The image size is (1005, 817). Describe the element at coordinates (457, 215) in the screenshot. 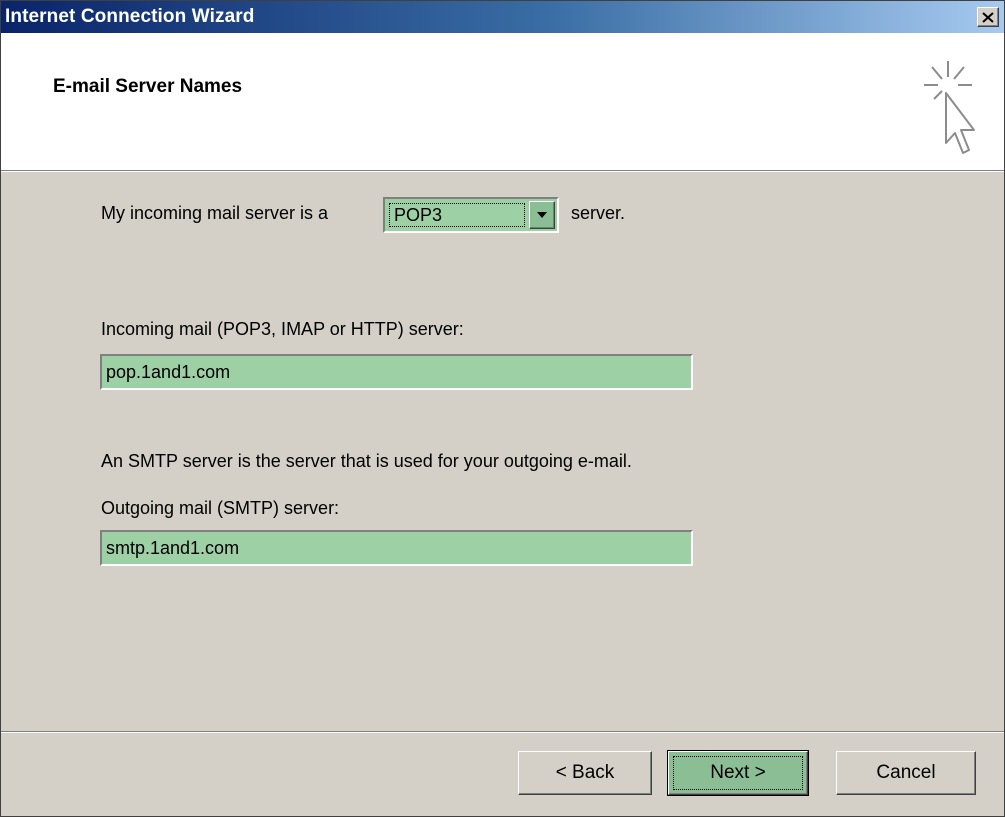

I see `server-type-value: POP3` at that location.